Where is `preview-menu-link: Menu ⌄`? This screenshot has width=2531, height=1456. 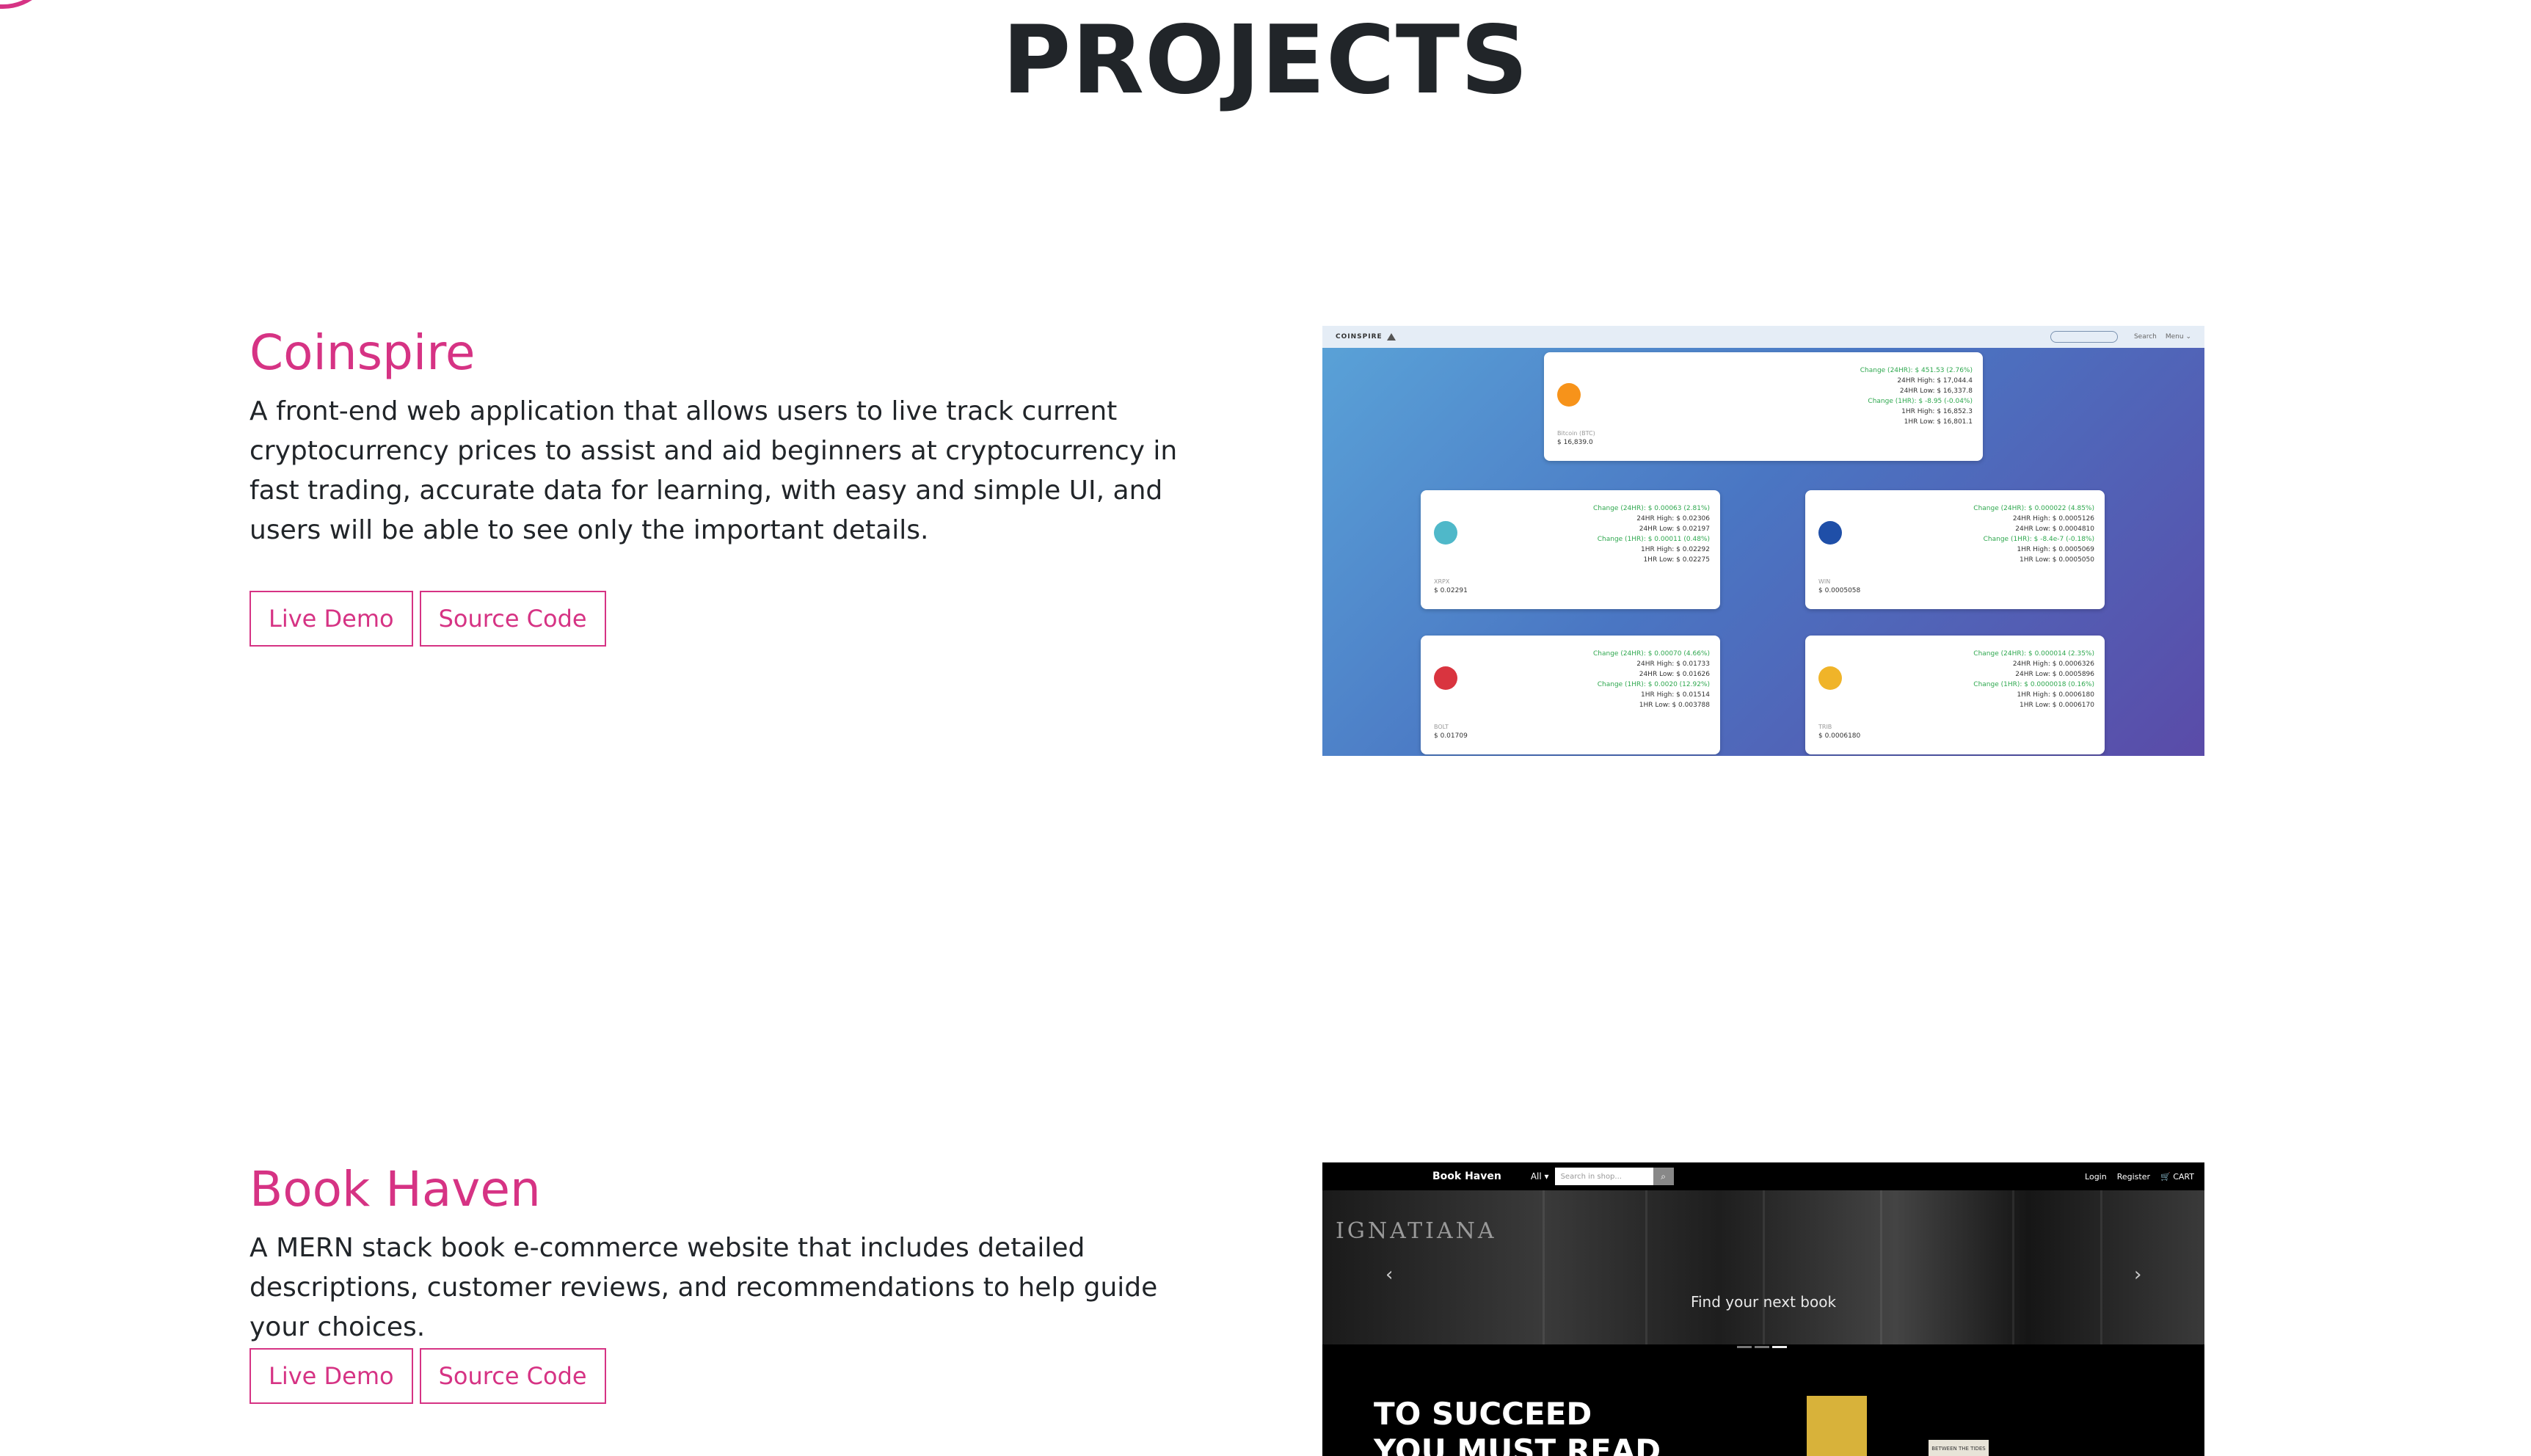
preview-menu-link: Menu ⌄ is located at coordinates (2178, 337).